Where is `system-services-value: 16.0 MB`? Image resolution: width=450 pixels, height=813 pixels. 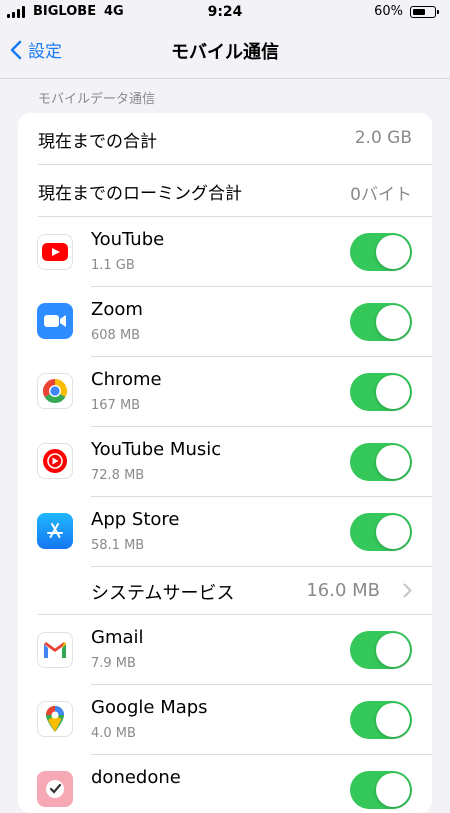 system-services-value: 16.0 MB is located at coordinates (343, 590).